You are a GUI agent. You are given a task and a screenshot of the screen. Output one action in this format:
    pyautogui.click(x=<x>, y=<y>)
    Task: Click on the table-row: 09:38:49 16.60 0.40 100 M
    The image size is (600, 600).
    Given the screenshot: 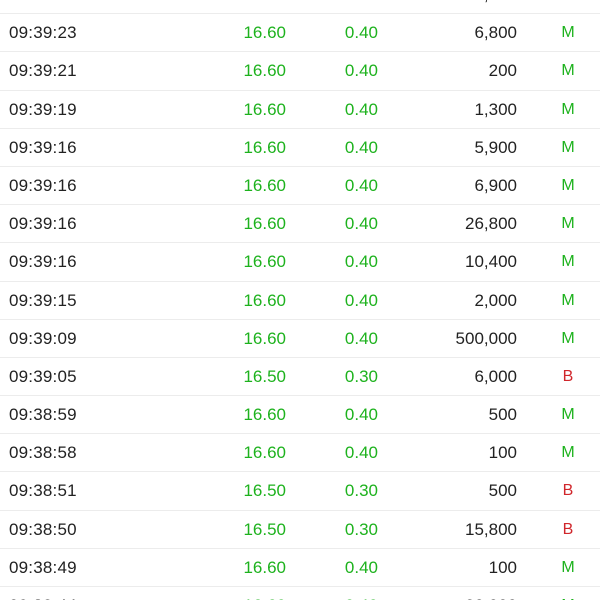 What is the action you would take?
    pyautogui.click(x=300, y=568)
    